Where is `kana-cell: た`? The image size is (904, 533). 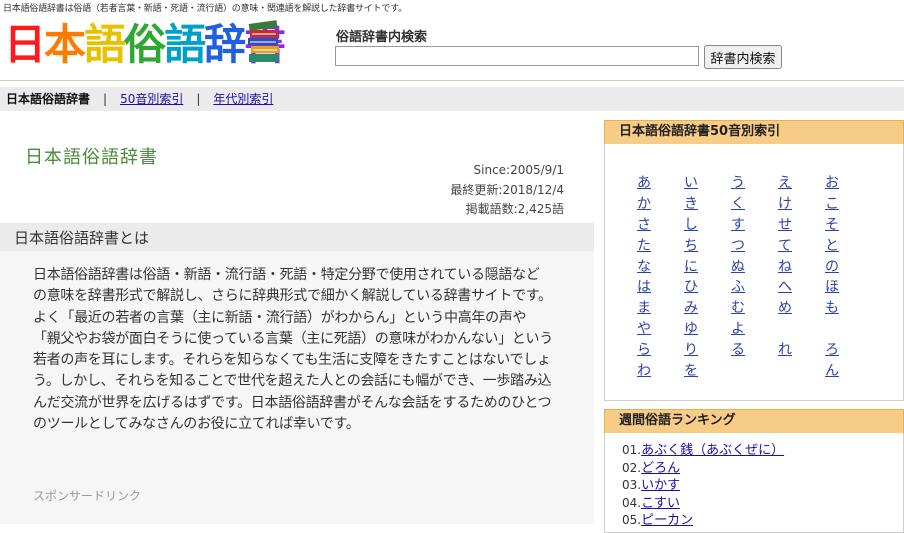 kana-cell: た is located at coordinates (660, 245).